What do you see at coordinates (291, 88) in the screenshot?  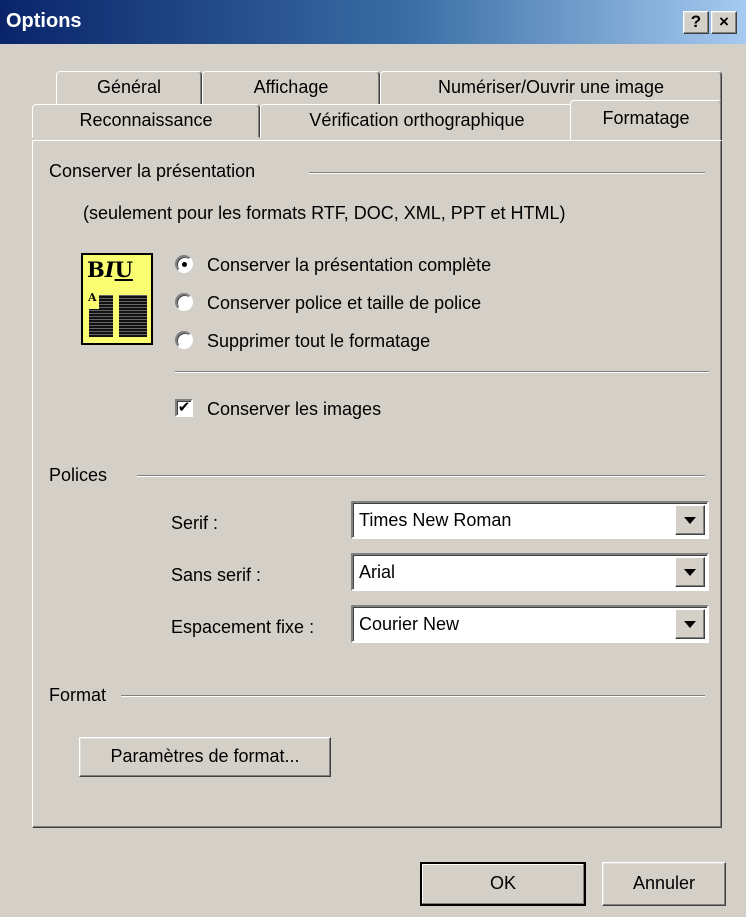 I see `tab-affichage: Affichage` at bounding box center [291, 88].